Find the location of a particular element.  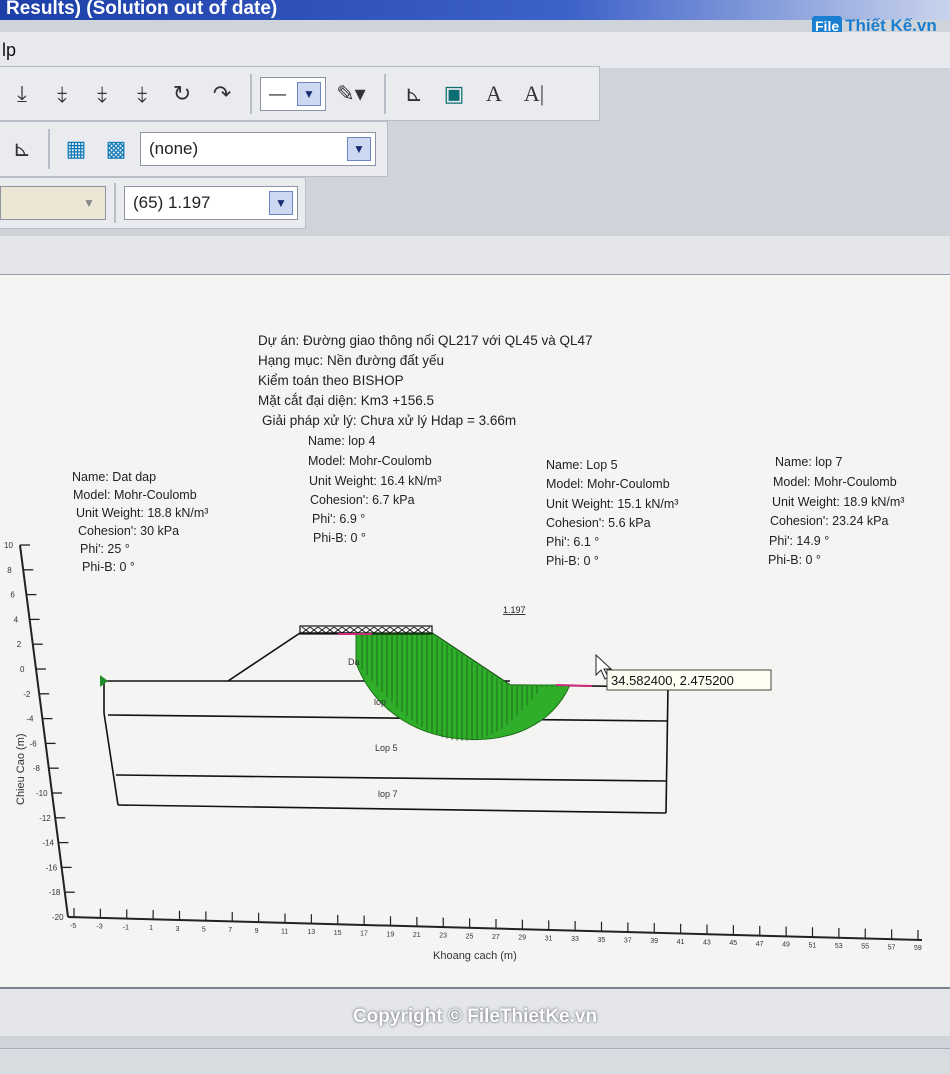

x-tick-label: 51 is located at coordinates (813, 945).